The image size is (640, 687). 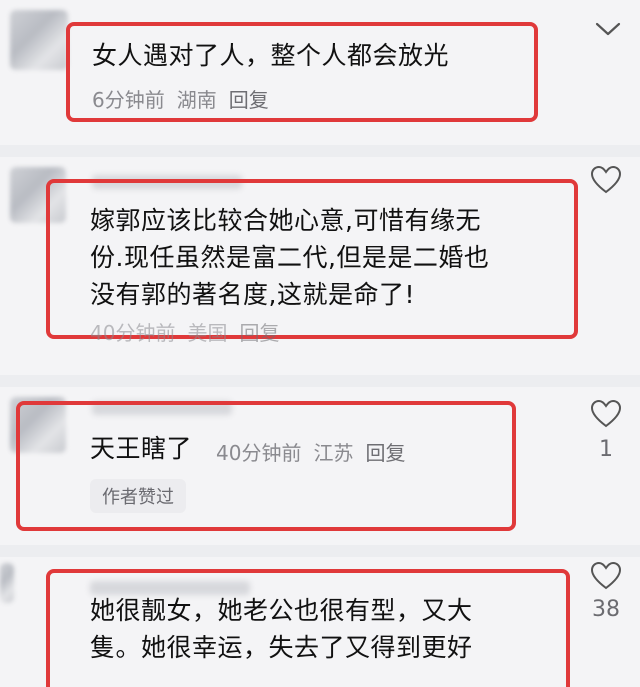 I want to click on comment-time: 6分钟前, so click(x=128, y=100).